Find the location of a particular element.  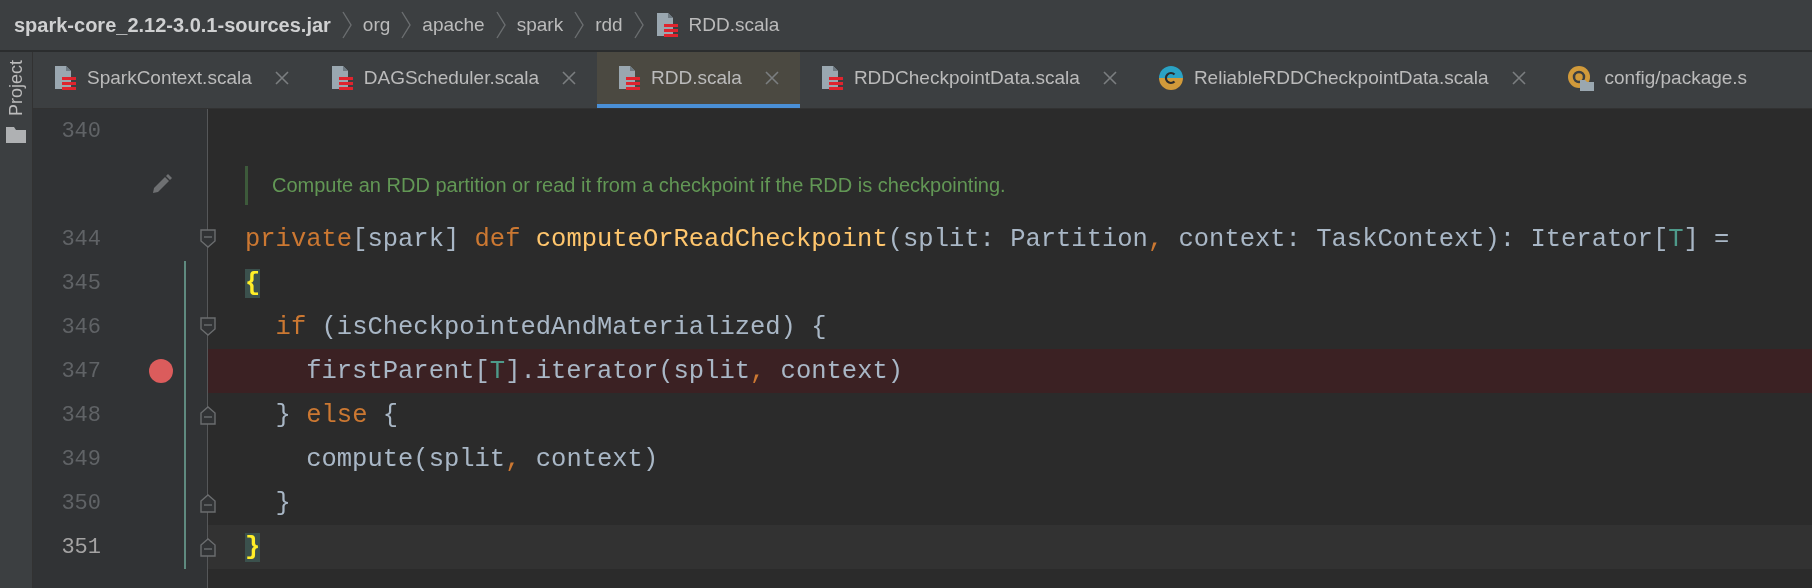

editor-tab: RDDCheckpointData.scala is located at coordinates (968, 80).